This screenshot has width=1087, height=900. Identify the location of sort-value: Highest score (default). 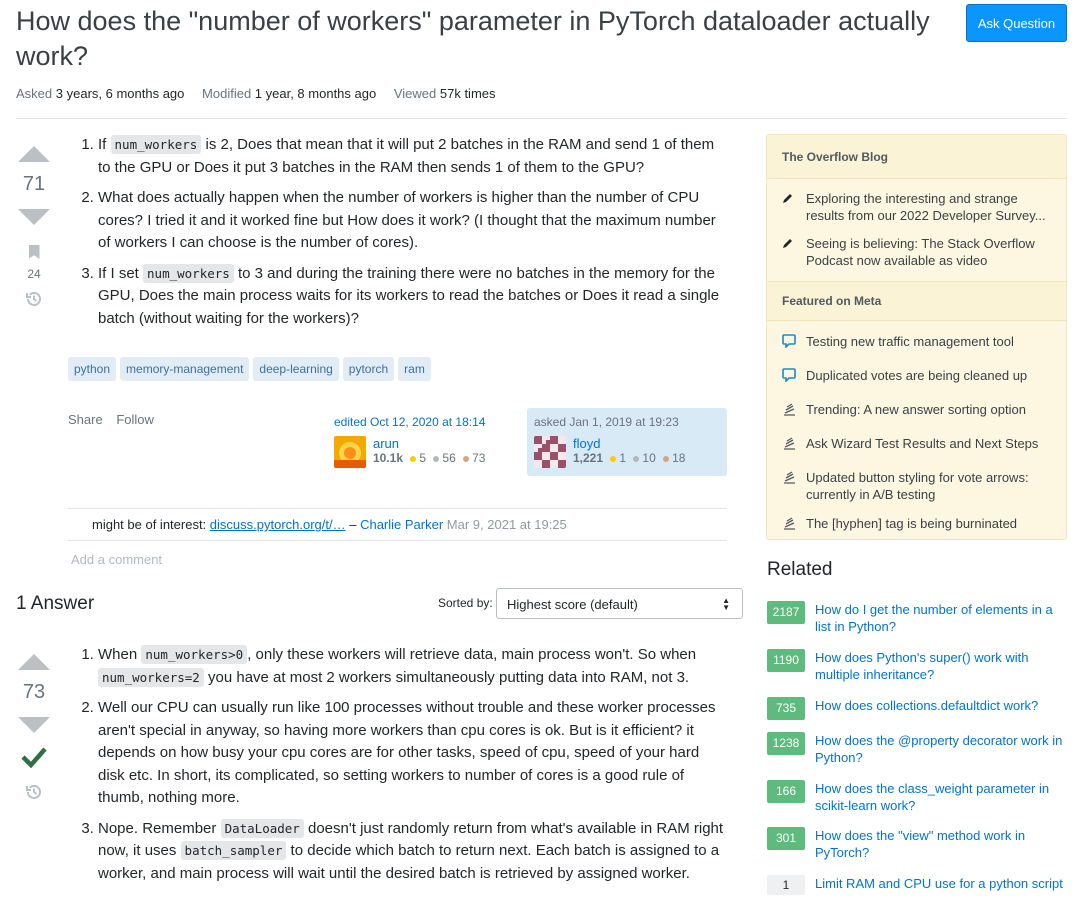
(572, 604).